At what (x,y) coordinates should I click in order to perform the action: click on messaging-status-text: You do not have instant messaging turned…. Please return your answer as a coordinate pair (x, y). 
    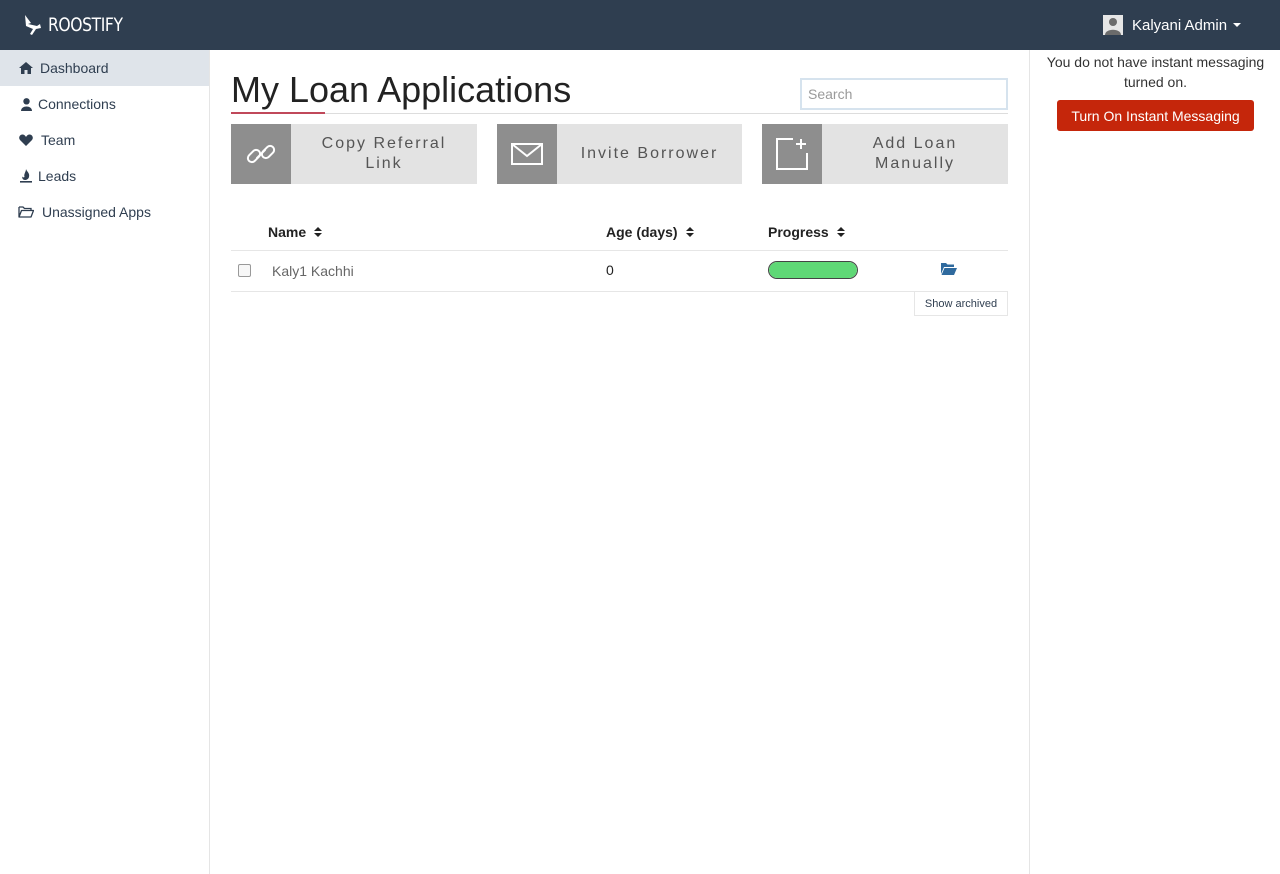
    Looking at the image, I should click on (1155, 72).